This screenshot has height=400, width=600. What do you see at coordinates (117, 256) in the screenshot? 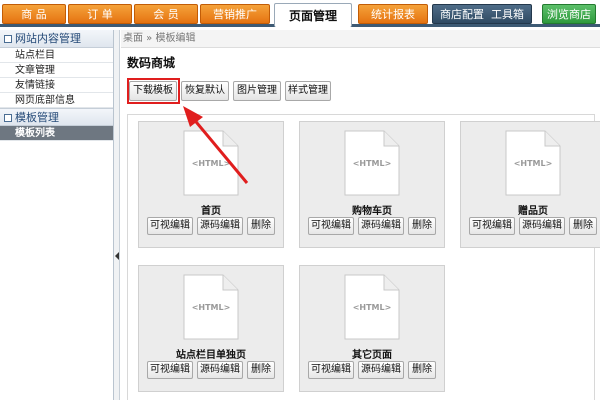
I see `collapse-arrow-icon` at bounding box center [117, 256].